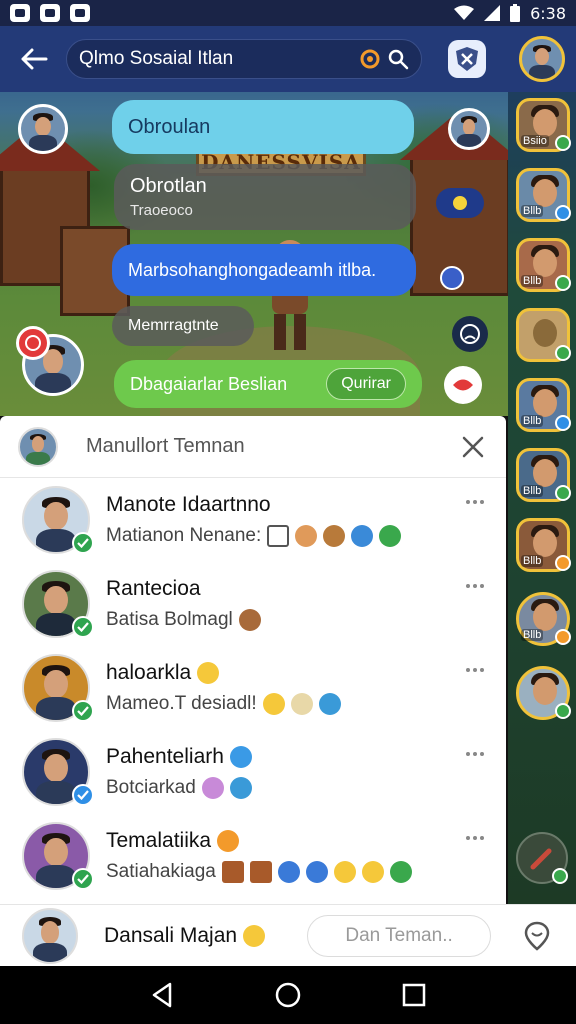 Image resolution: width=576 pixels, height=1024 pixels. Describe the element at coordinates (264, 270) in the screenshot. I see `chat-bubble-3: Marbsohanghongadeamh itlba.` at that location.